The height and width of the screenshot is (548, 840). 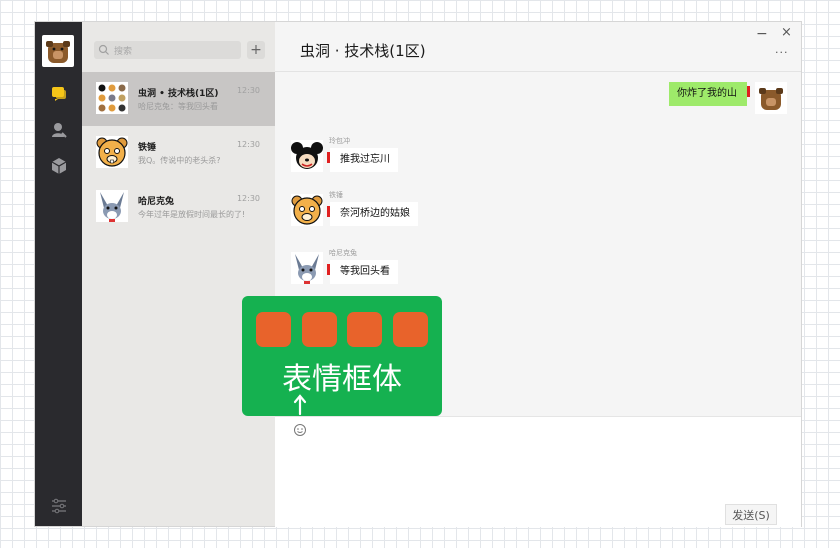 What do you see at coordinates (300, 405) in the screenshot?
I see `arrow-up-icon` at bounding box center [300, 405].